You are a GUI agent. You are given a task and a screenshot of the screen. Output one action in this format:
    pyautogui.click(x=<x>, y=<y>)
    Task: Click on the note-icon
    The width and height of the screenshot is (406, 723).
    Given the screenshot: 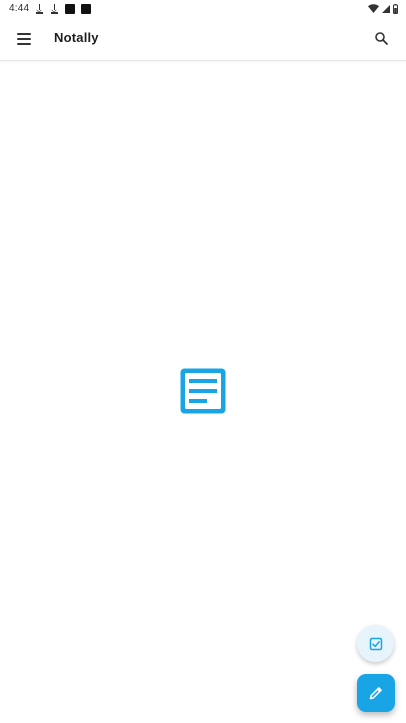 What is the action you would take?
    pyautogui.click(x=203, y=391)
    